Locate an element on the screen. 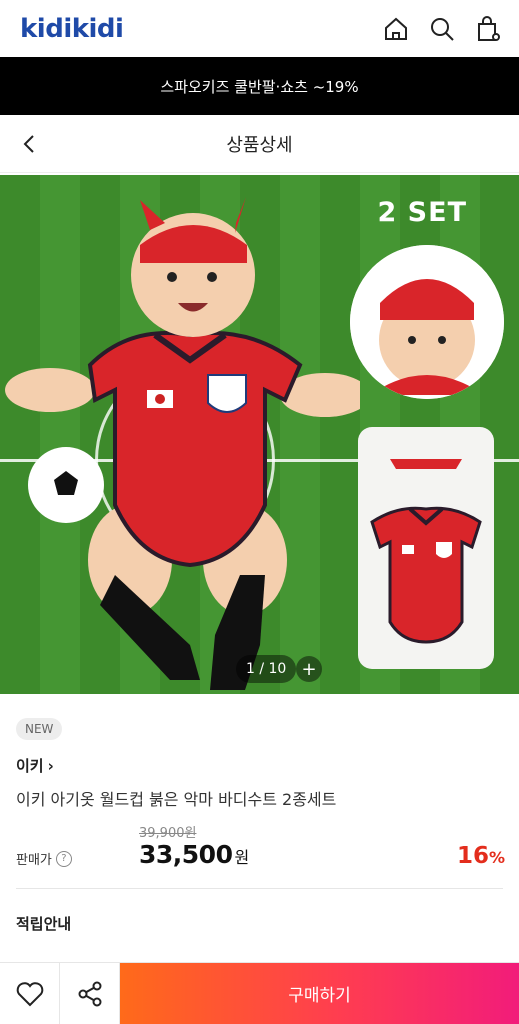 This screenshot has width=519, height=1024. brand-name: 이키 is located at coordinates (30, 766).